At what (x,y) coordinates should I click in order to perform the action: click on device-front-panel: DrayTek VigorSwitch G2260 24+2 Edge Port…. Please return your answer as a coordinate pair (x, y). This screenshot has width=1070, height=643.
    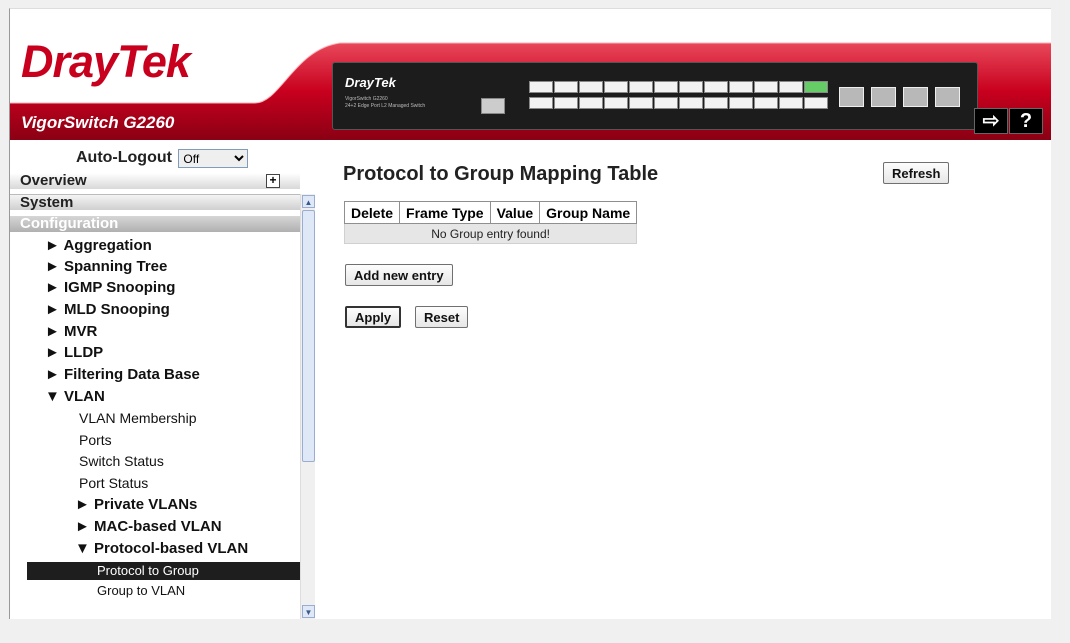
    Looking at the image, I should click on (655, 96).